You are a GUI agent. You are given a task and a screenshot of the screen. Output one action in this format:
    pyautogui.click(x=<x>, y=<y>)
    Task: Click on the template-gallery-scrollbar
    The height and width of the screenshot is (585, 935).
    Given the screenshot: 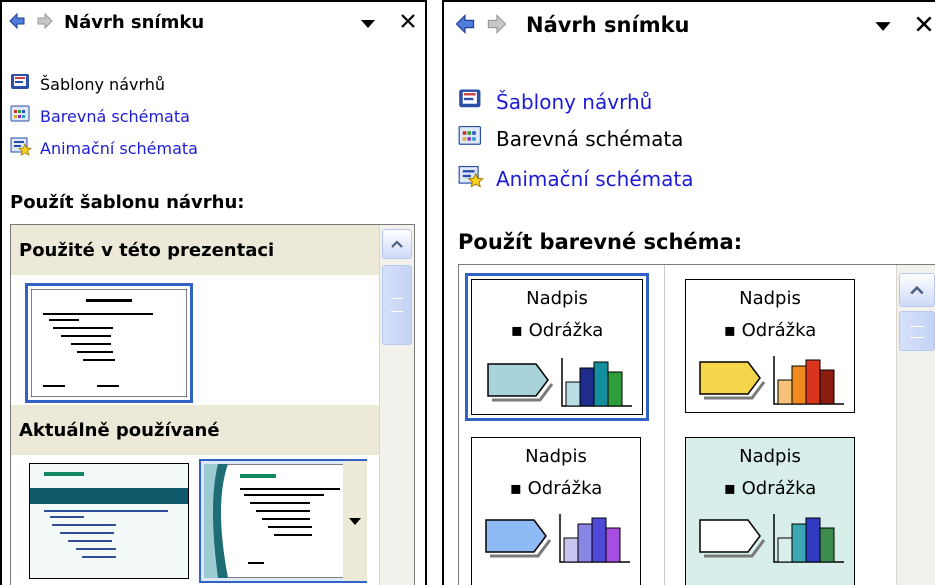 What is the action you would take?
    pyautogui.click(x=396, y=405)
    